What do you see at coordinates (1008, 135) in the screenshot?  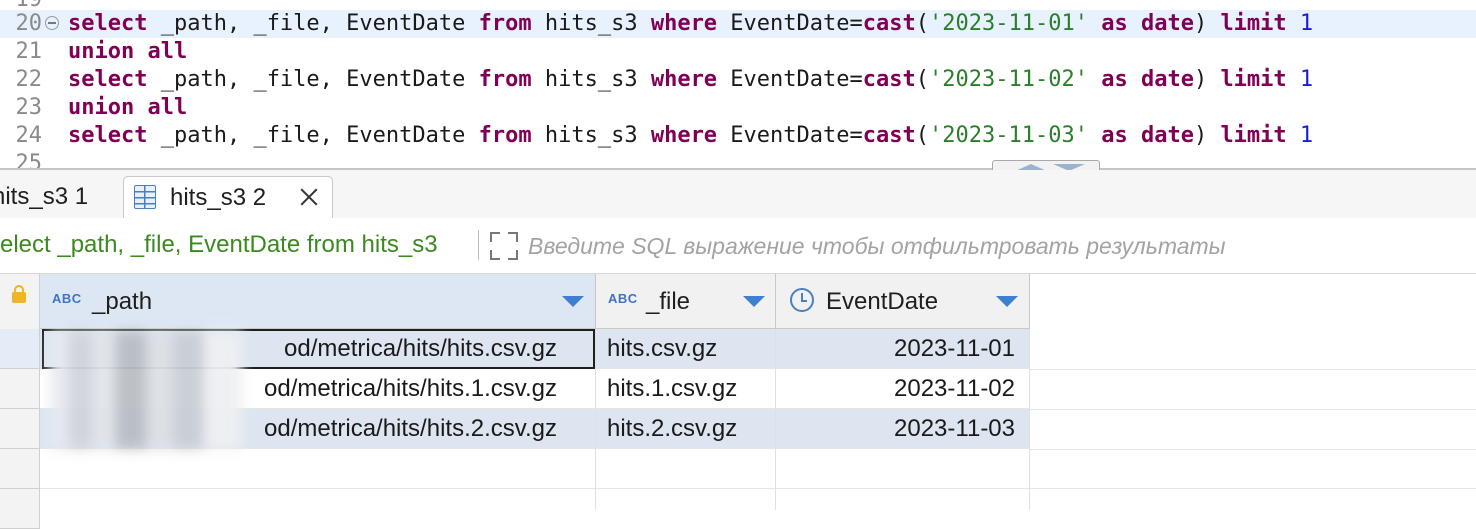 I see `sql-string: '2023-11-03'` at bounding box center [1008, 135].